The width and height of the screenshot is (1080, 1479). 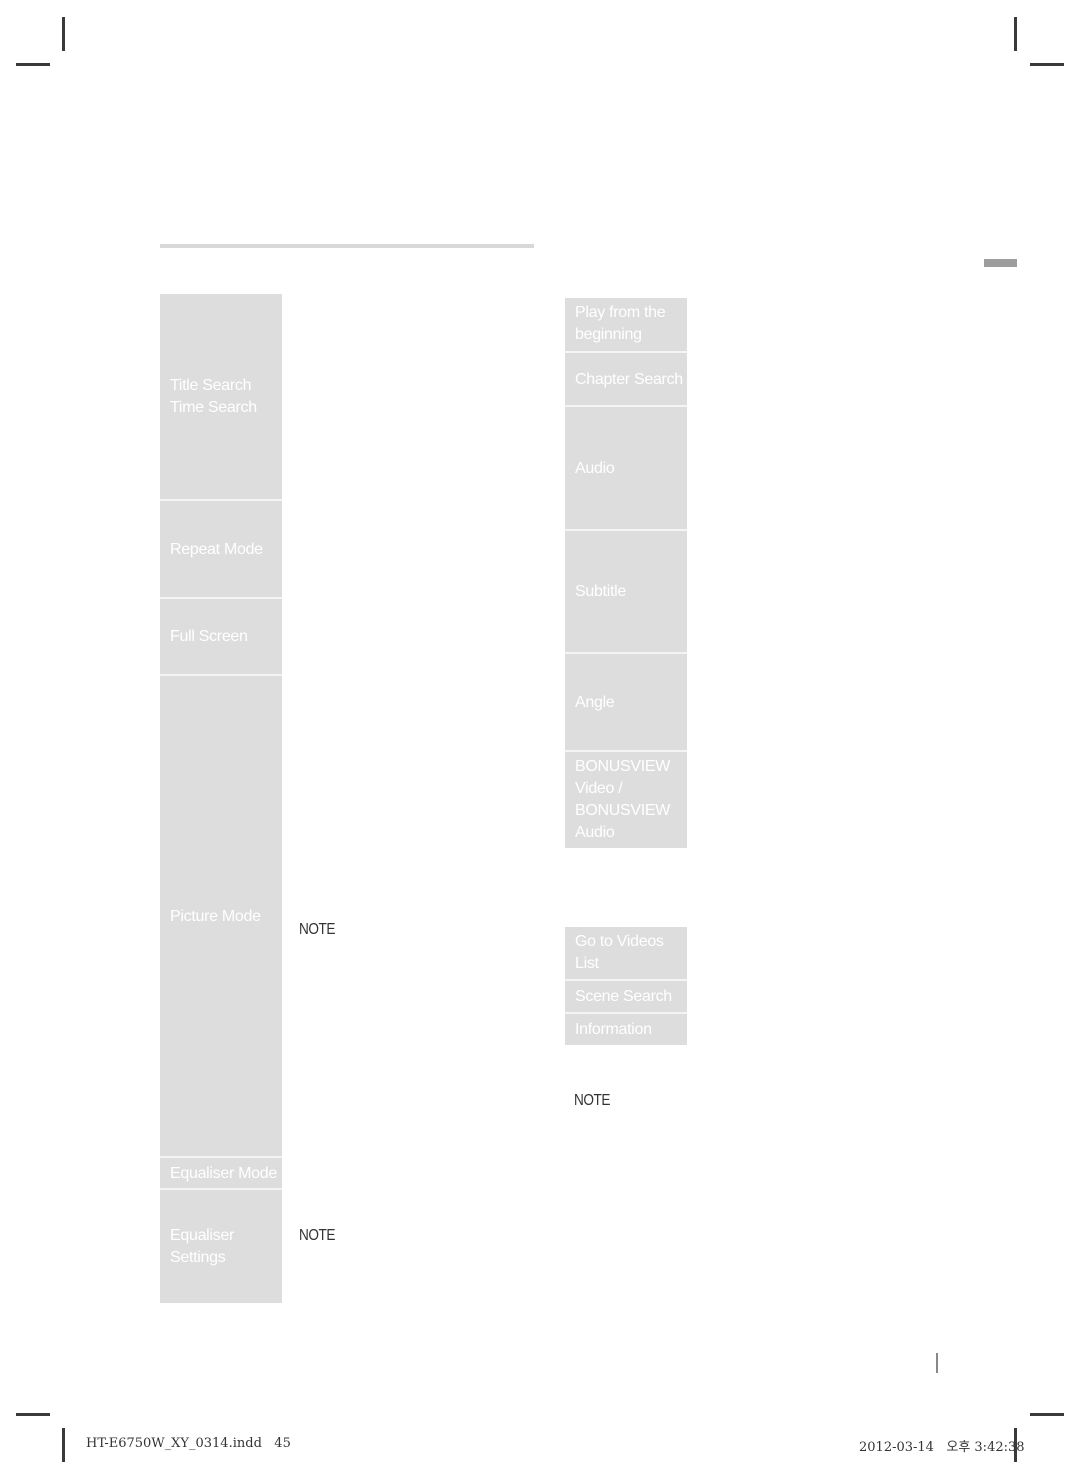 I want to click on crop-mark-bottom-left-vertical, so click(x=63, y=1445).